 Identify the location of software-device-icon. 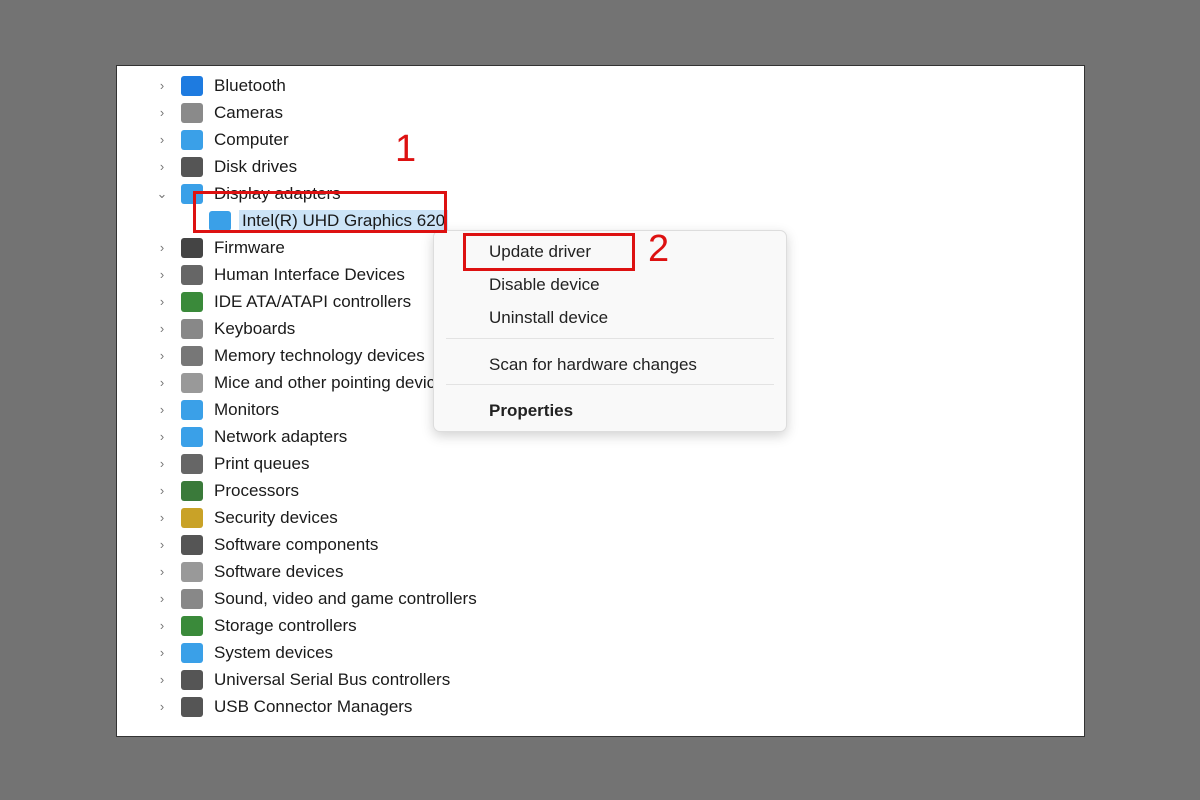
(192, 571).